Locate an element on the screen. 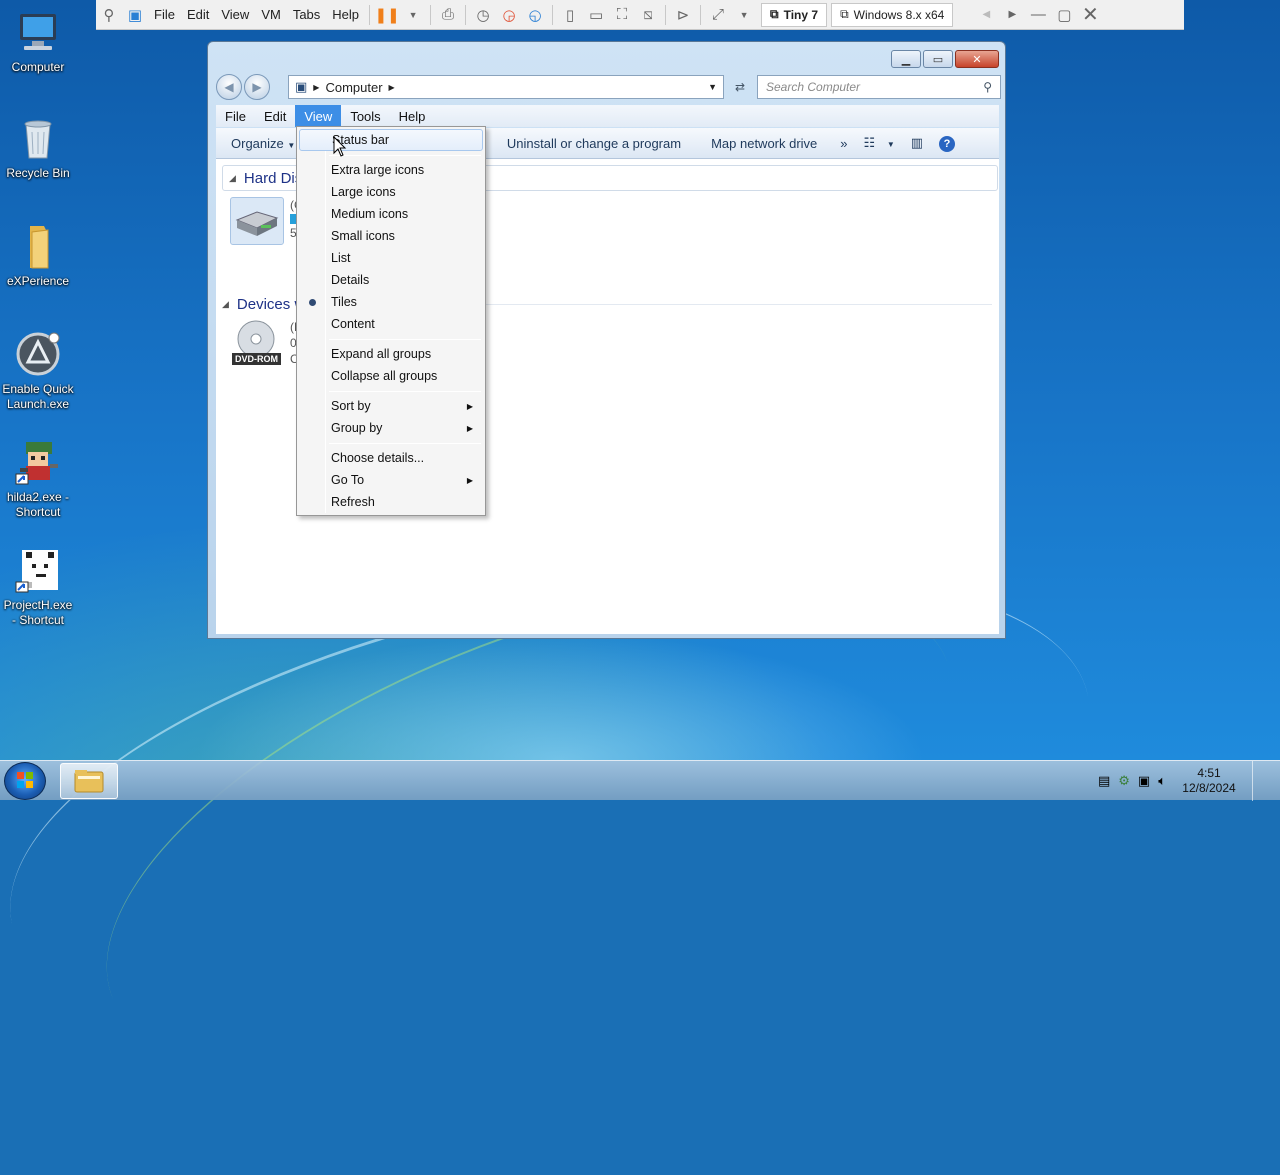  desktop-icon-computer: Computer is located at coordinates (38, 41).